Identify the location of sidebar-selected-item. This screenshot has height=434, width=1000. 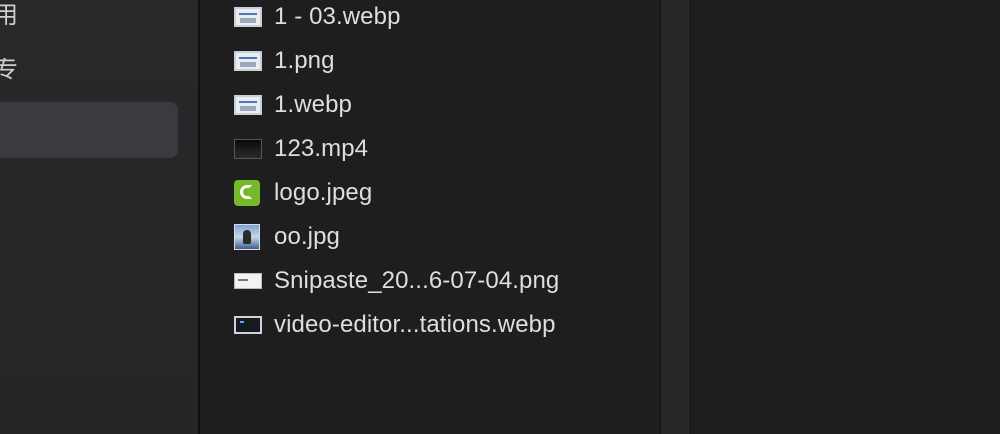
(89, 130).